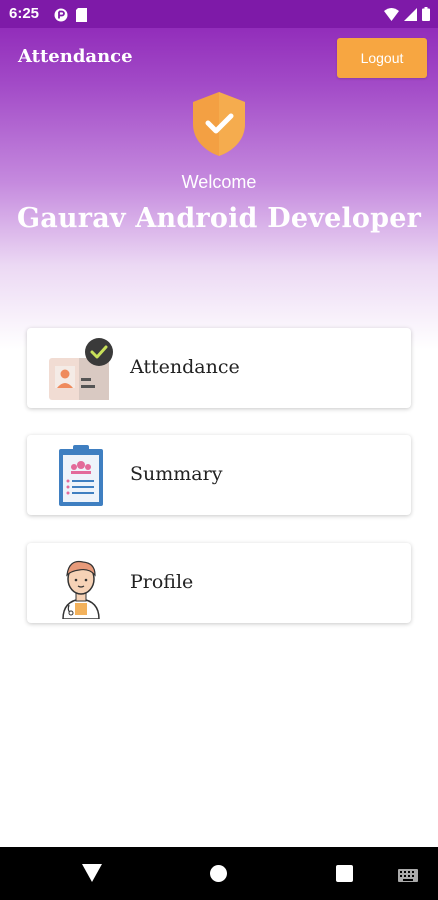  What do you see at coordinates (219, 14) in the screenshot?
I see `status-bar: 6:25` at bounding box center [219, 14].